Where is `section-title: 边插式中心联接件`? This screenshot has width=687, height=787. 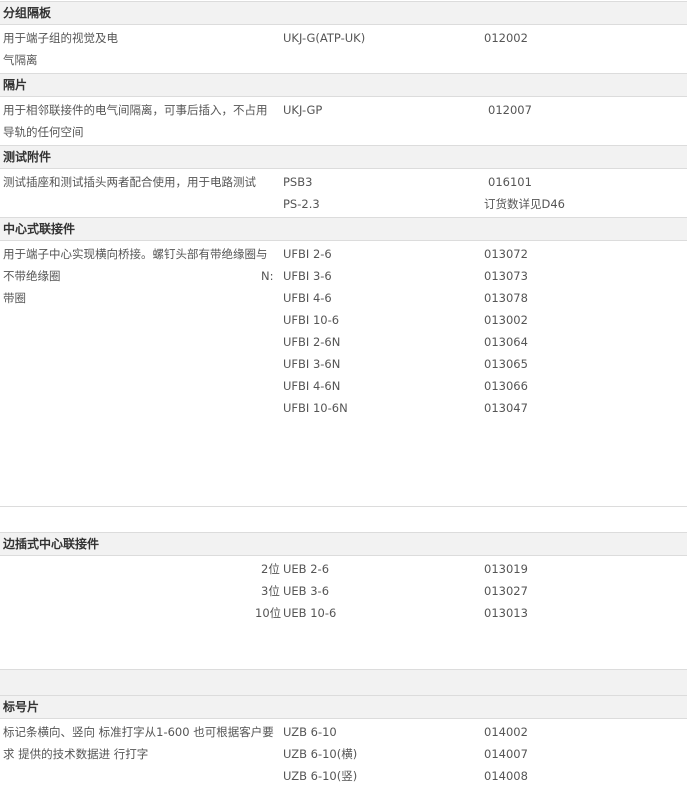 section-title: 边插式中心联接件 is located at coordinates (51, 544).